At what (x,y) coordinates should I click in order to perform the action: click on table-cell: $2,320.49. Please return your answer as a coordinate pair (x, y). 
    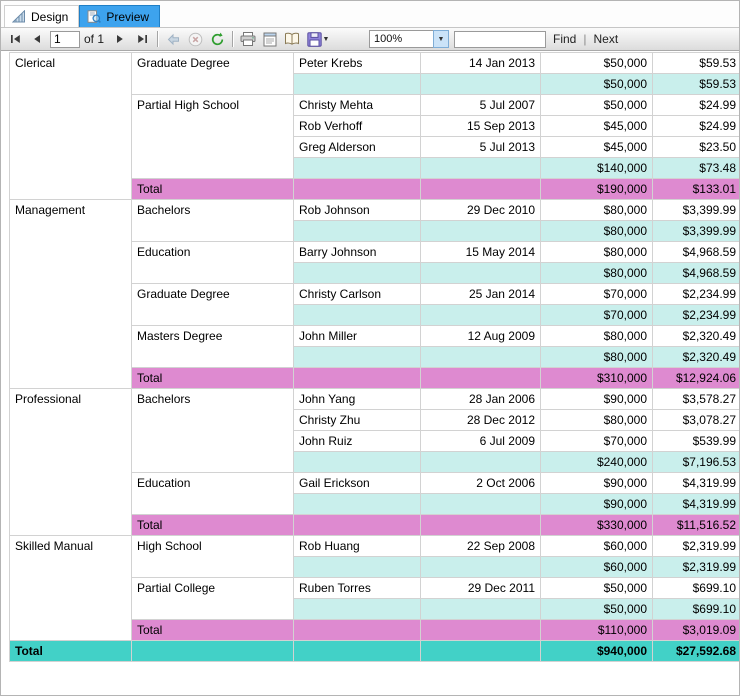
    Looking at the image, I should click on (695, 336).